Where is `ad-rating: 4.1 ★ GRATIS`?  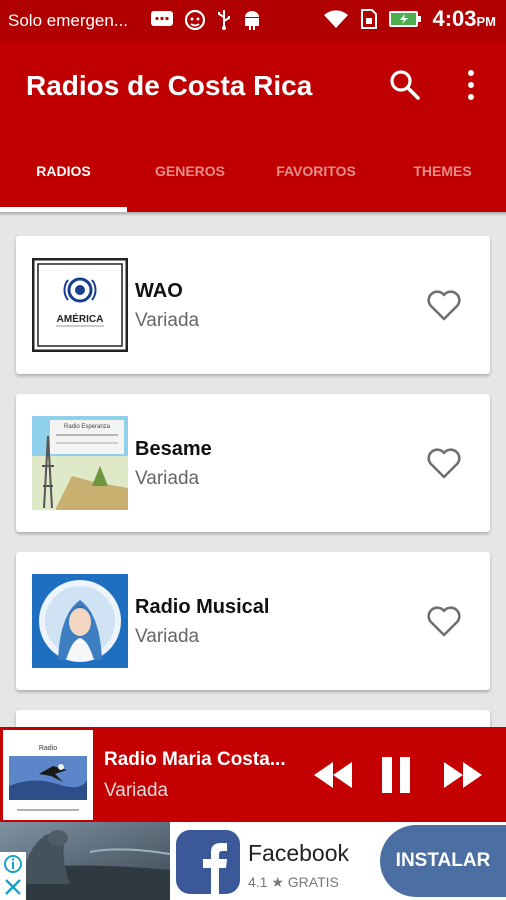
ad-rating: 4.1 ★ GRATIS is located at coordinates (293, 882).